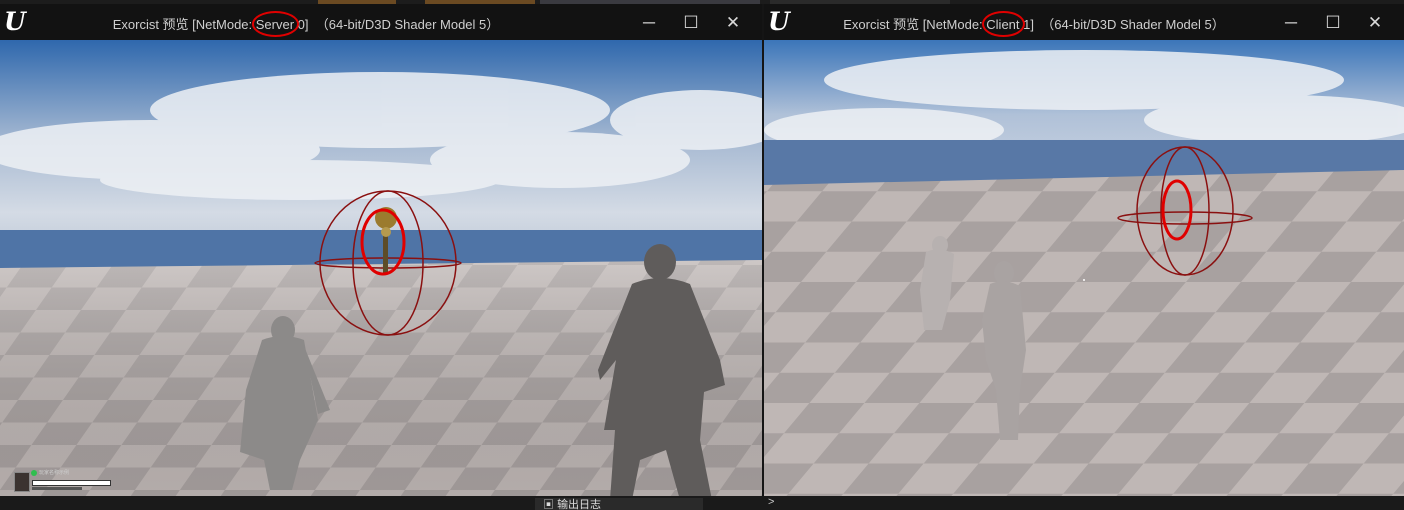  Describe the element at coordinates (619, 504) in the screenshot. I see `output-log-tab: ▣ 输出日志` at that location.